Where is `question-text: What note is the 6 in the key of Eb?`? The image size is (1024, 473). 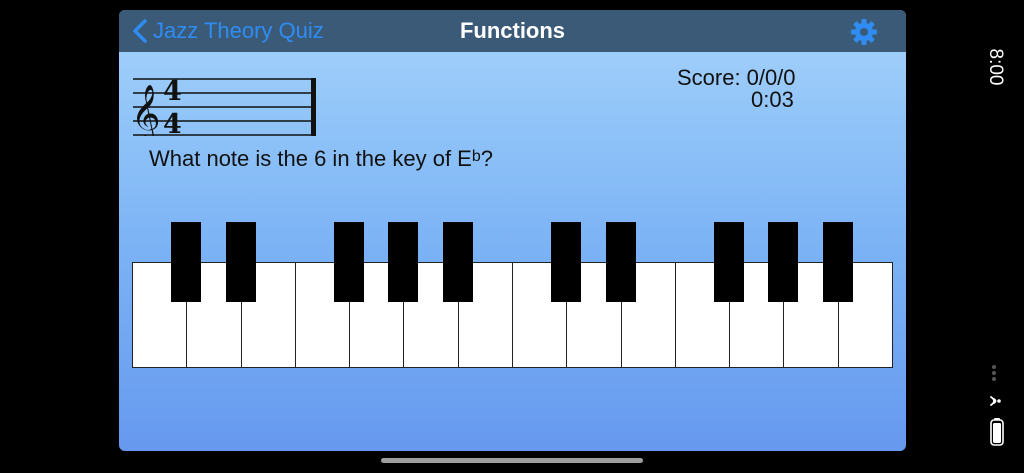 question-text: What note is the 6 in the key of Eb? is located at coordinates (321, 159).